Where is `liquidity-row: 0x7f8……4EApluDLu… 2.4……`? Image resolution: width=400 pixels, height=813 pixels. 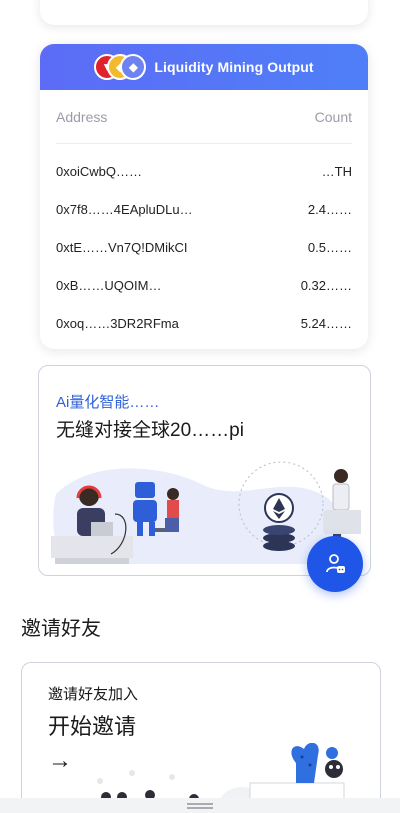
liquidity-row: 0x7f8……4EApluDLu… 2.4…… is located at coordinates (204, 209).